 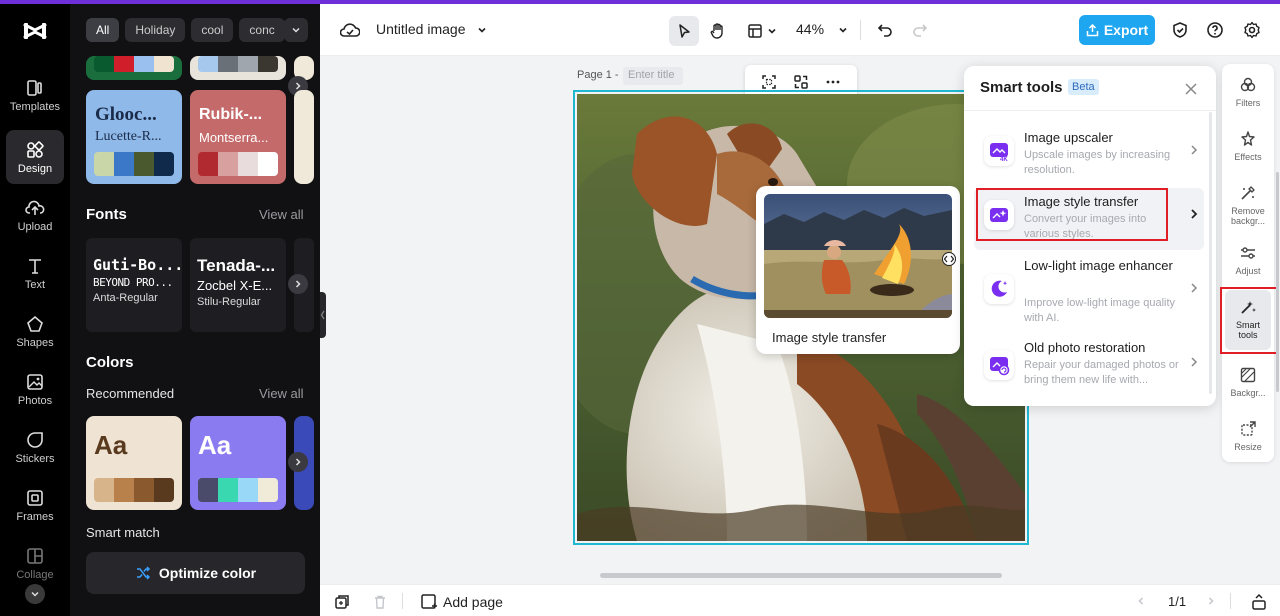 I want to click on rail-item-templates: Templates, so click(x=35, y=95).